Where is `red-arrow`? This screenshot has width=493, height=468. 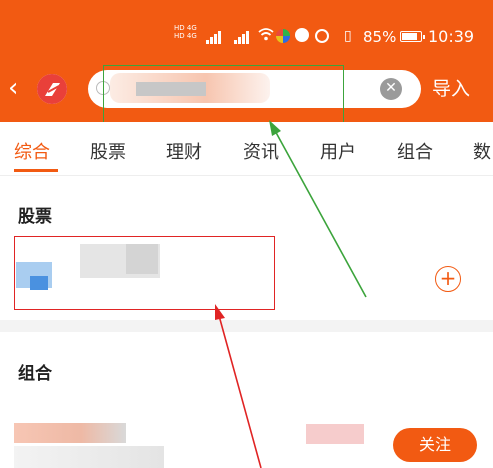
red-arrow is located at coordinates (239, 389).